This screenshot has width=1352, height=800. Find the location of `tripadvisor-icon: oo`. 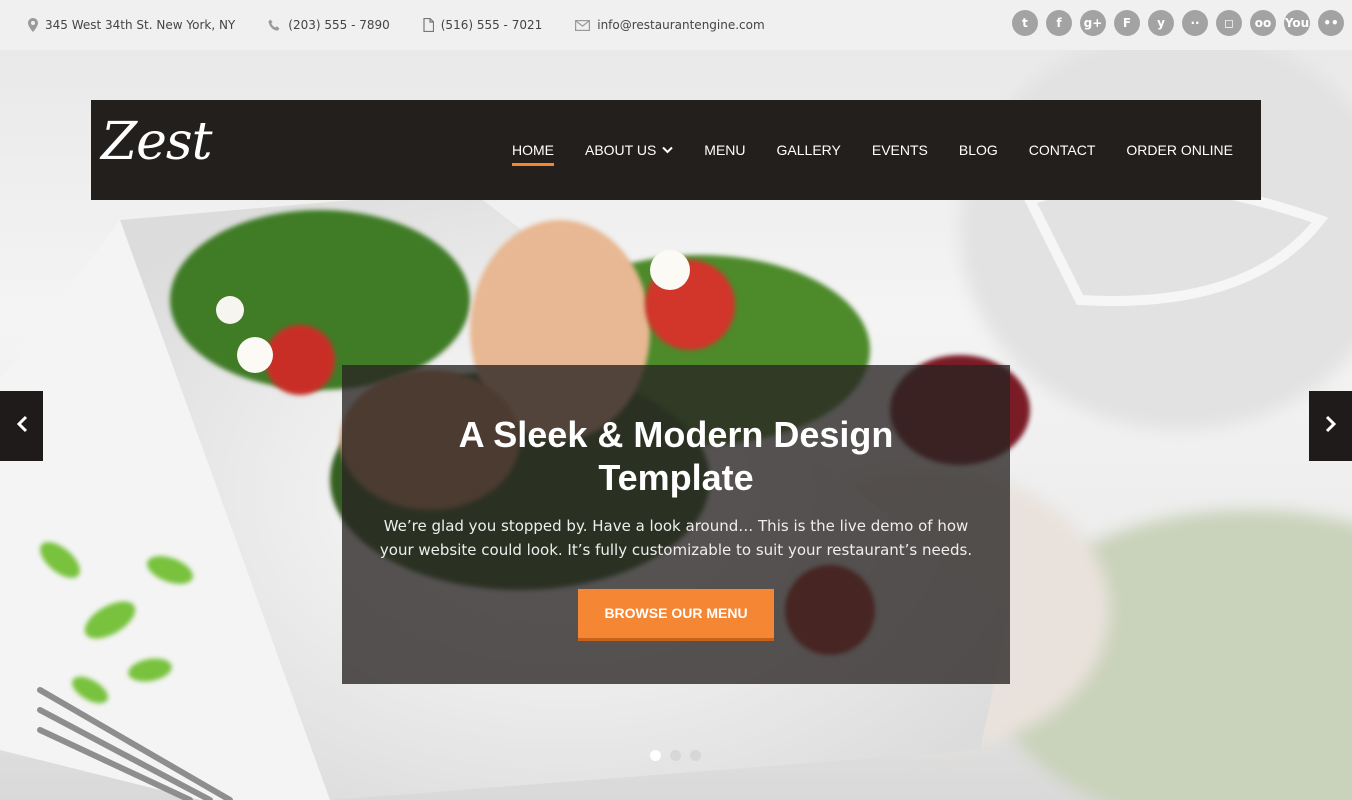

tripadvisor-icon: oo is located at coordinates (1263, 23).